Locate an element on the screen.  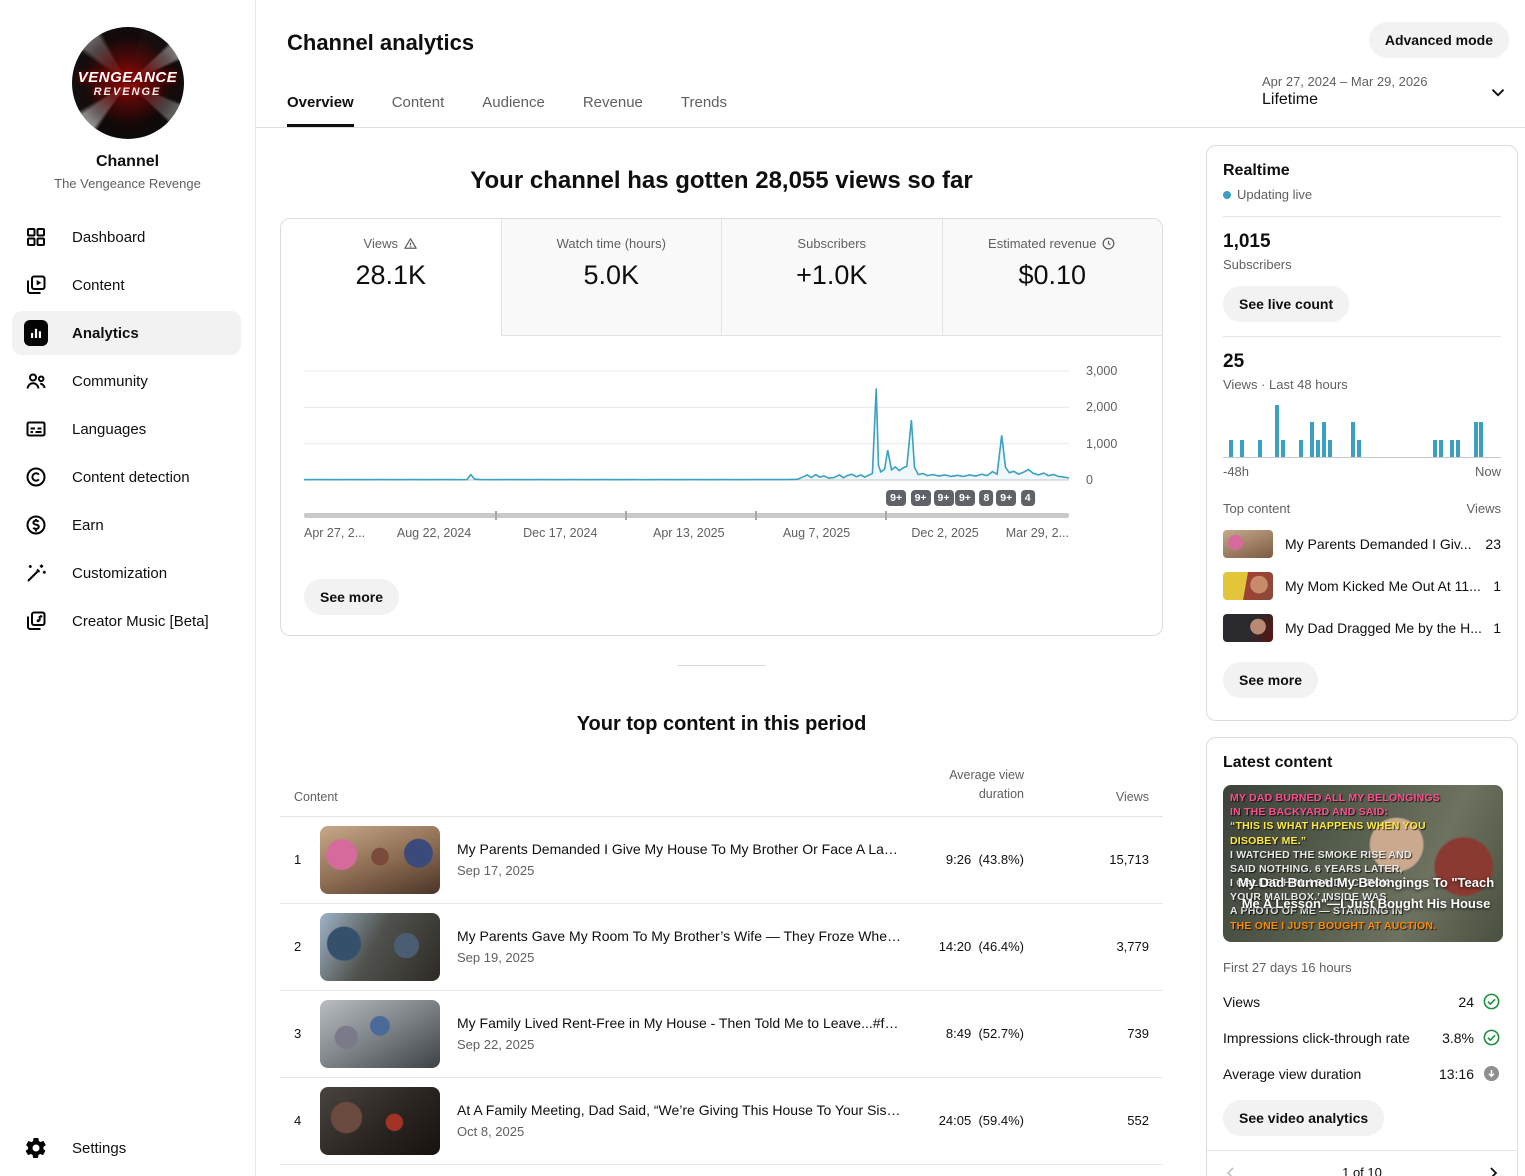
list-item: My Dad Dragged Me by the H... 1 is located at coordinates (1362, 628).